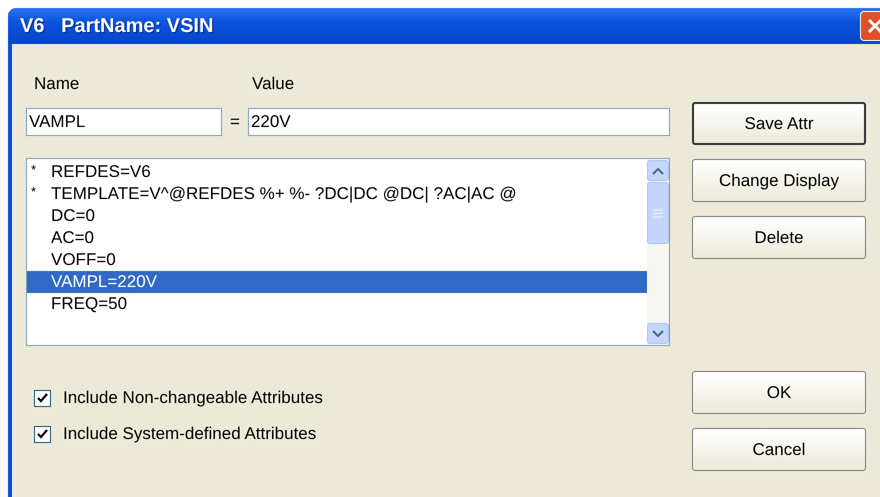  What do you see at coordinates (459, 122) in the screenshot?
I see `value-field: 220V` at bounding box center [459, 122].